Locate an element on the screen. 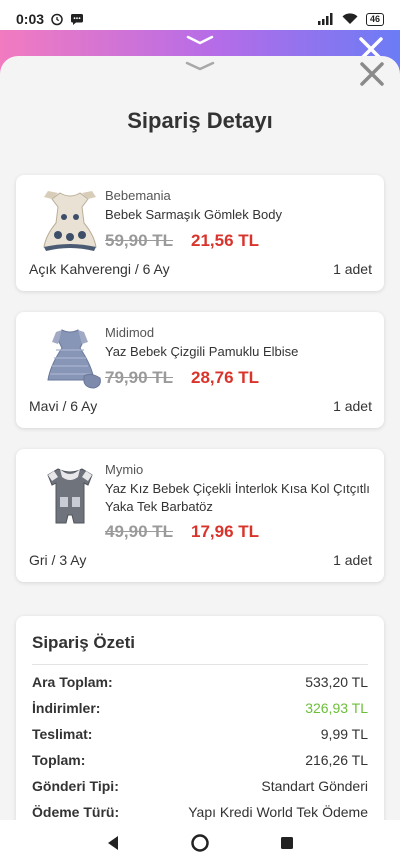 This screenshot has width=400, height=866. summary-label: Ödeme Türü: is located at coordinates (76, 812).